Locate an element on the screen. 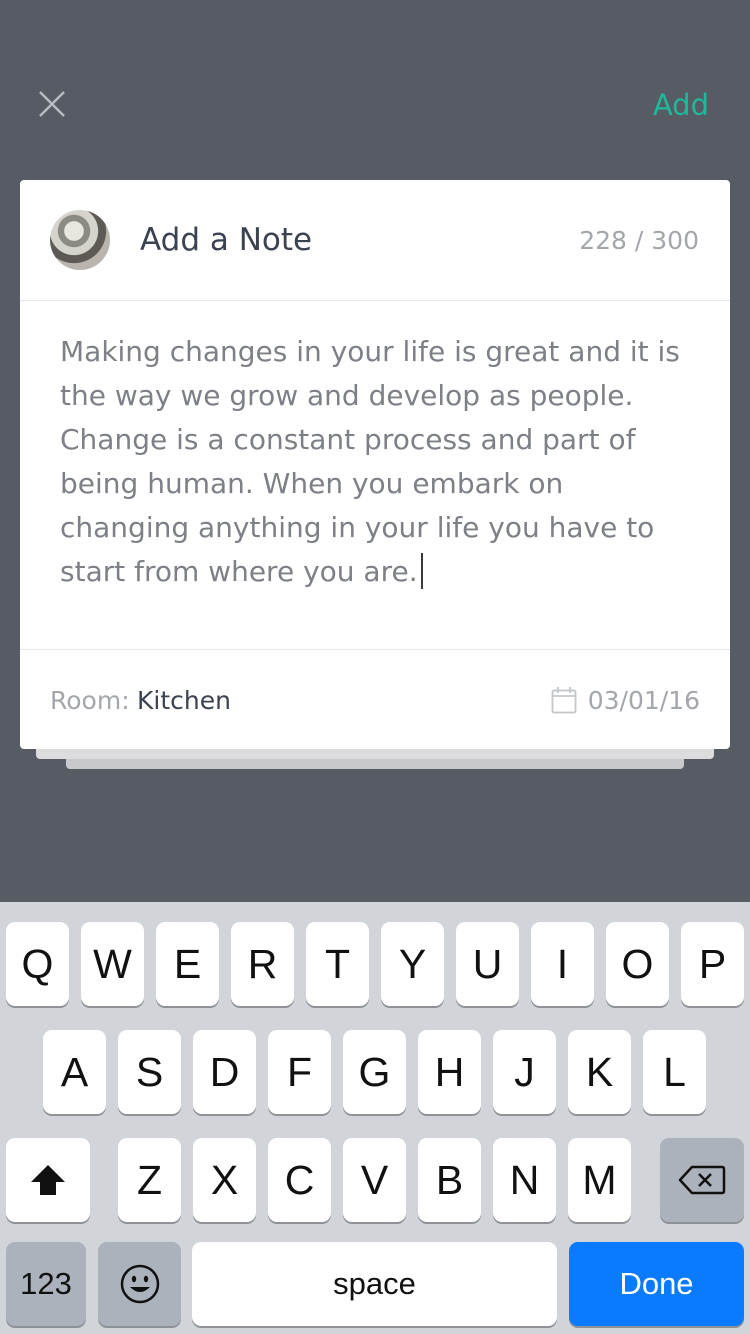  backspace-key is located at coordinates (702, 1180).